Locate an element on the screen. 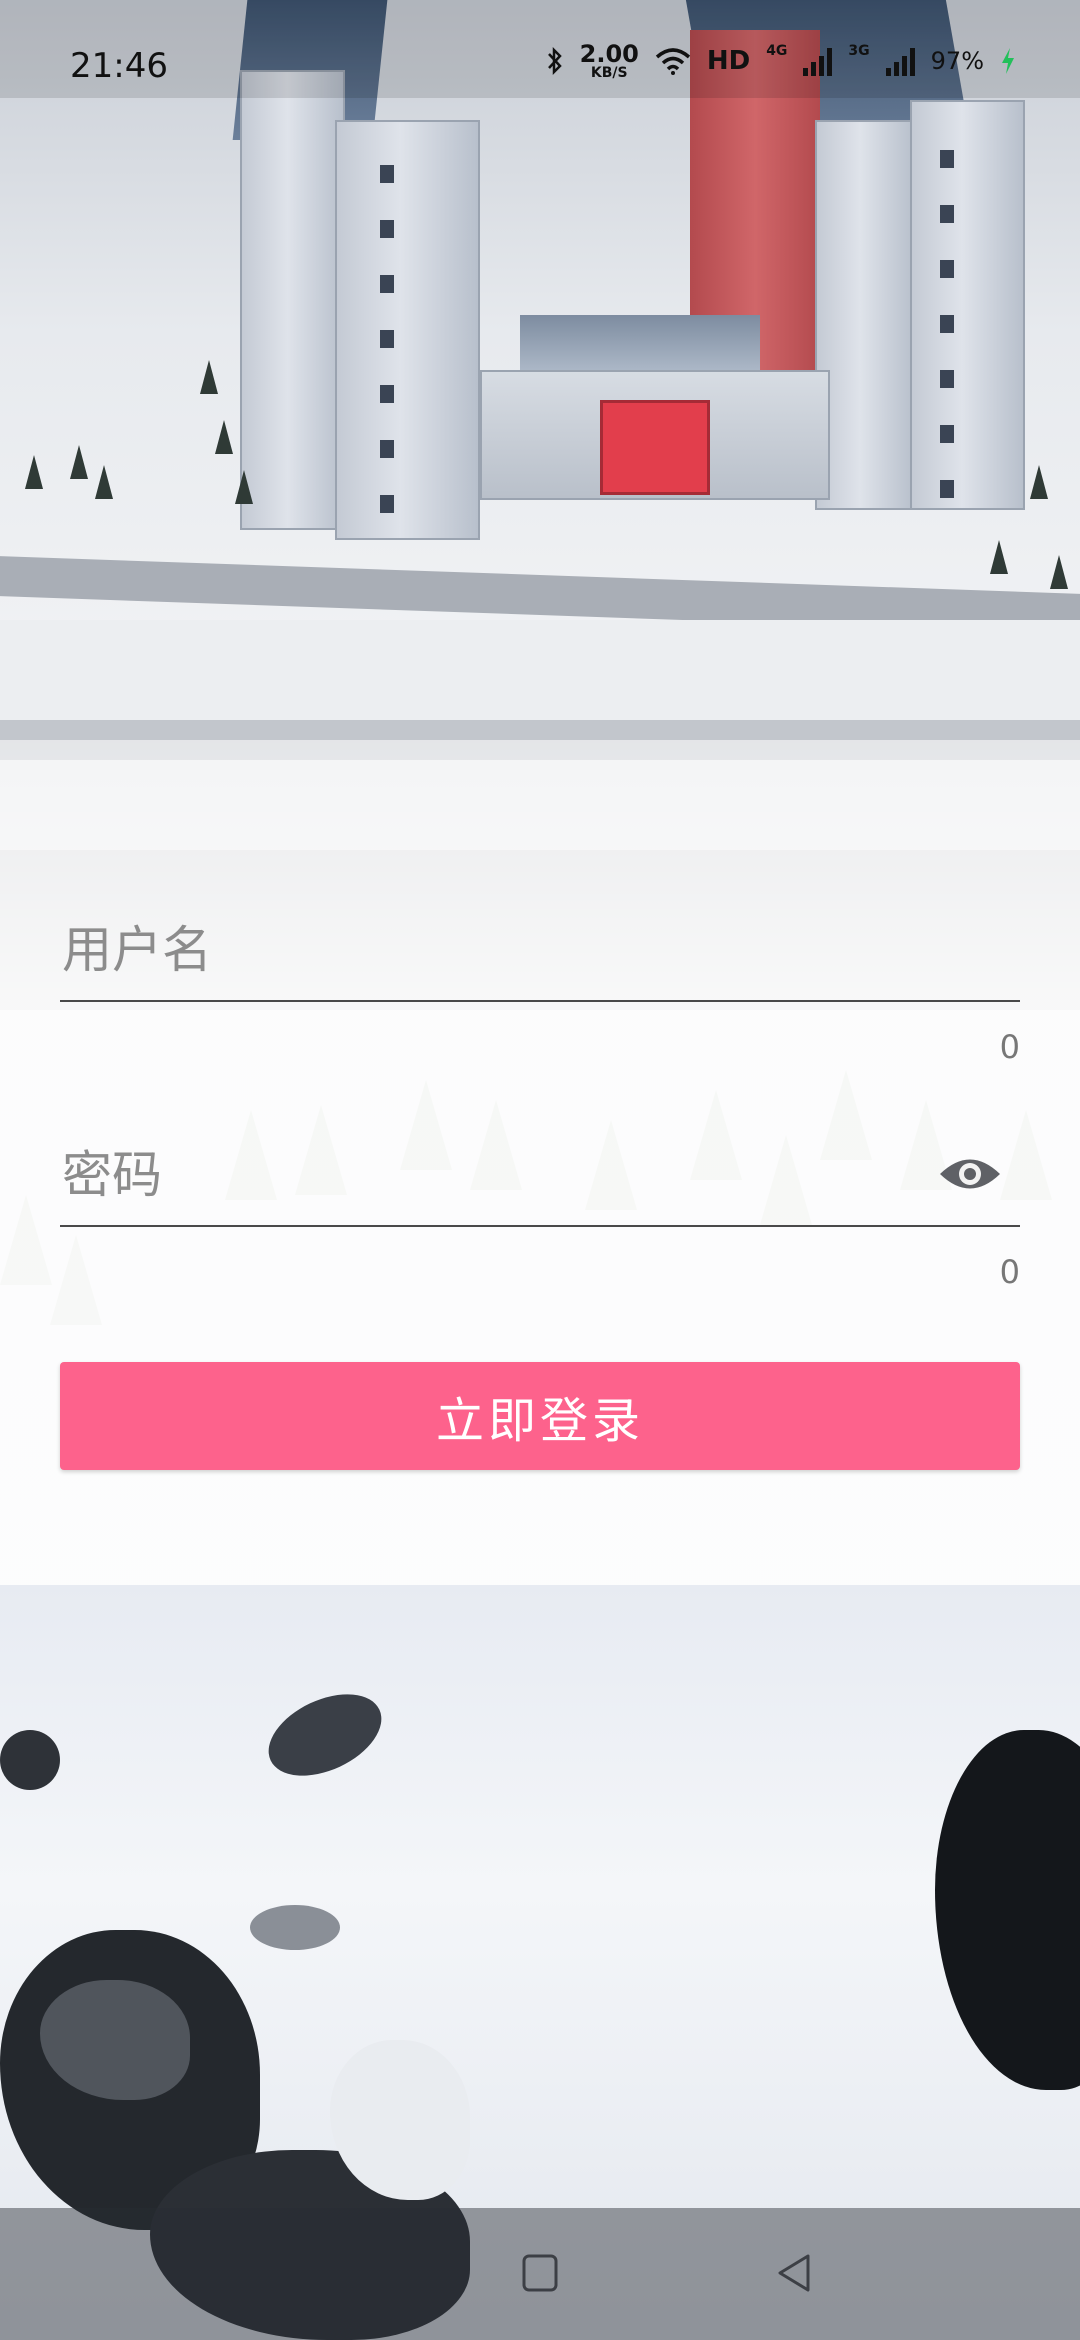 The image size is (1080, 2340). username-underline is located at coordinates (540, 1001).